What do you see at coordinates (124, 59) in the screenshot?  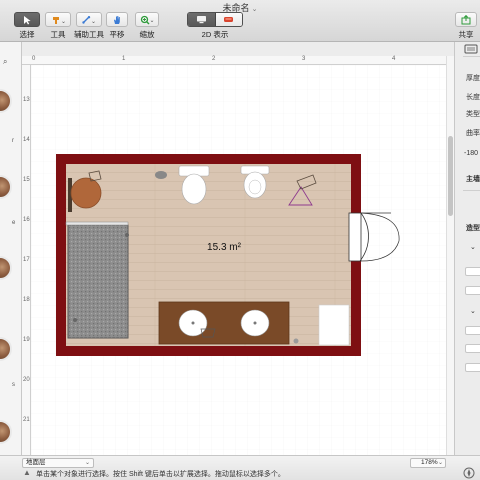 I see `ruler-tick: 1` at bounding box center [124, 59].